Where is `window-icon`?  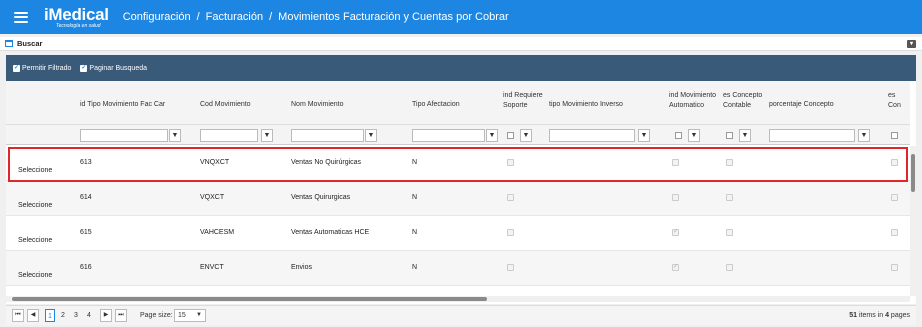
window-icon is located at coordinates (9, 43).